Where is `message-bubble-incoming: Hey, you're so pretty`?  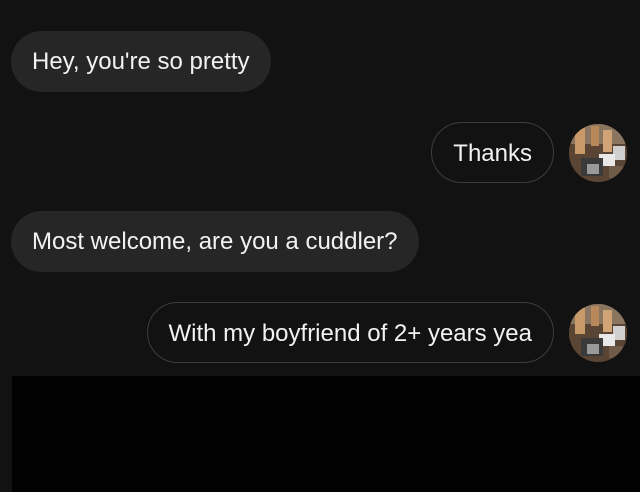
message-bubble-incoming: Hey, you're so pretty is located at coordinates (141, 61).